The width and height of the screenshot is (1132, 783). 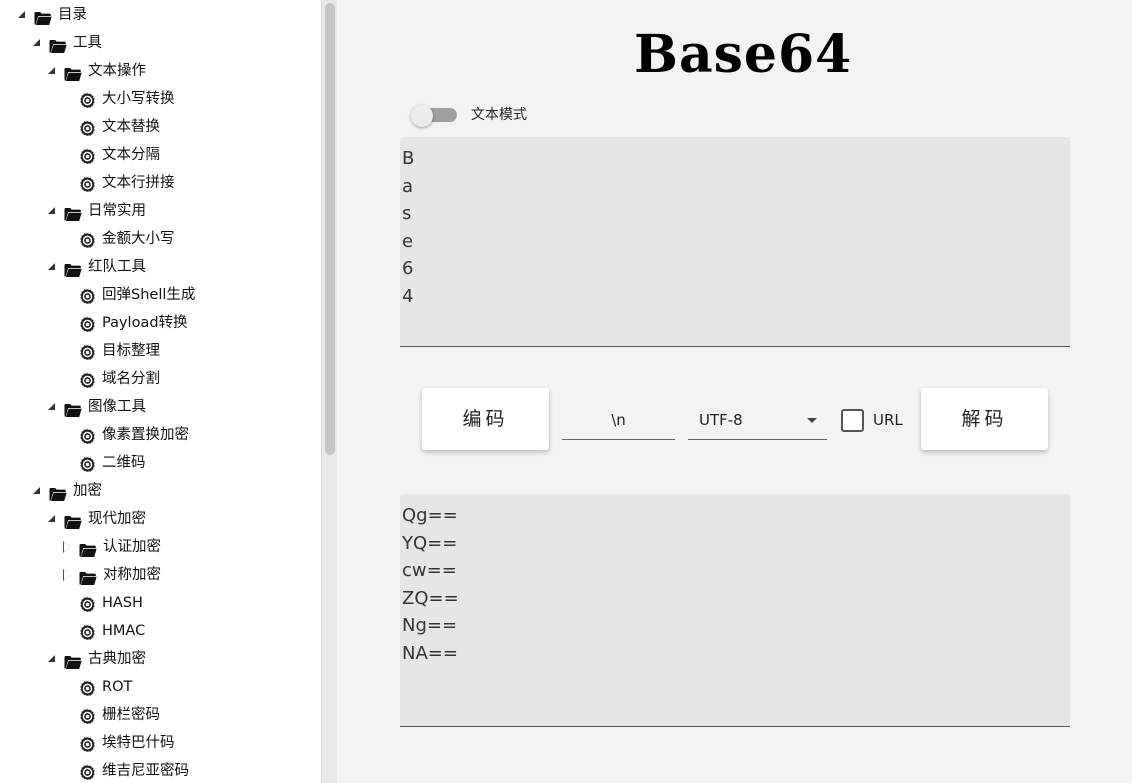 What do you see at coordinates (72, 15) in the screenshot?
I see `tree-label: 目录` at bounding box center [72, 15].